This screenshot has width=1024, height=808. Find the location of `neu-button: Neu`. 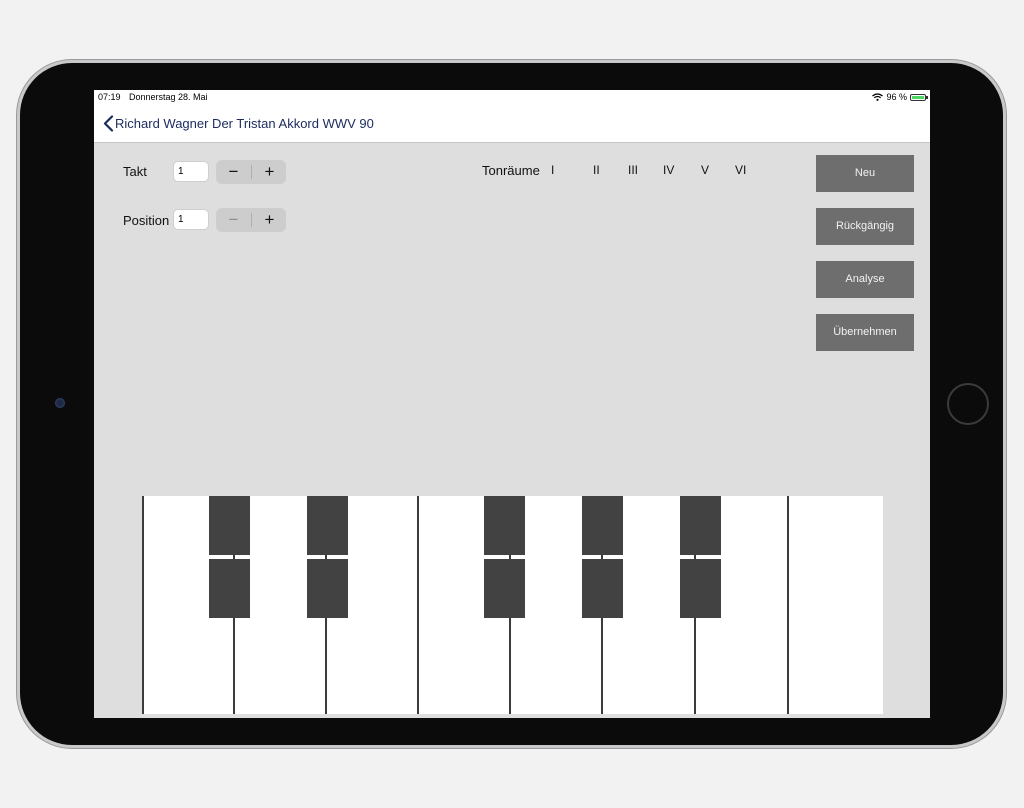

neu-button: Neu is located at coordinates (865, 173).